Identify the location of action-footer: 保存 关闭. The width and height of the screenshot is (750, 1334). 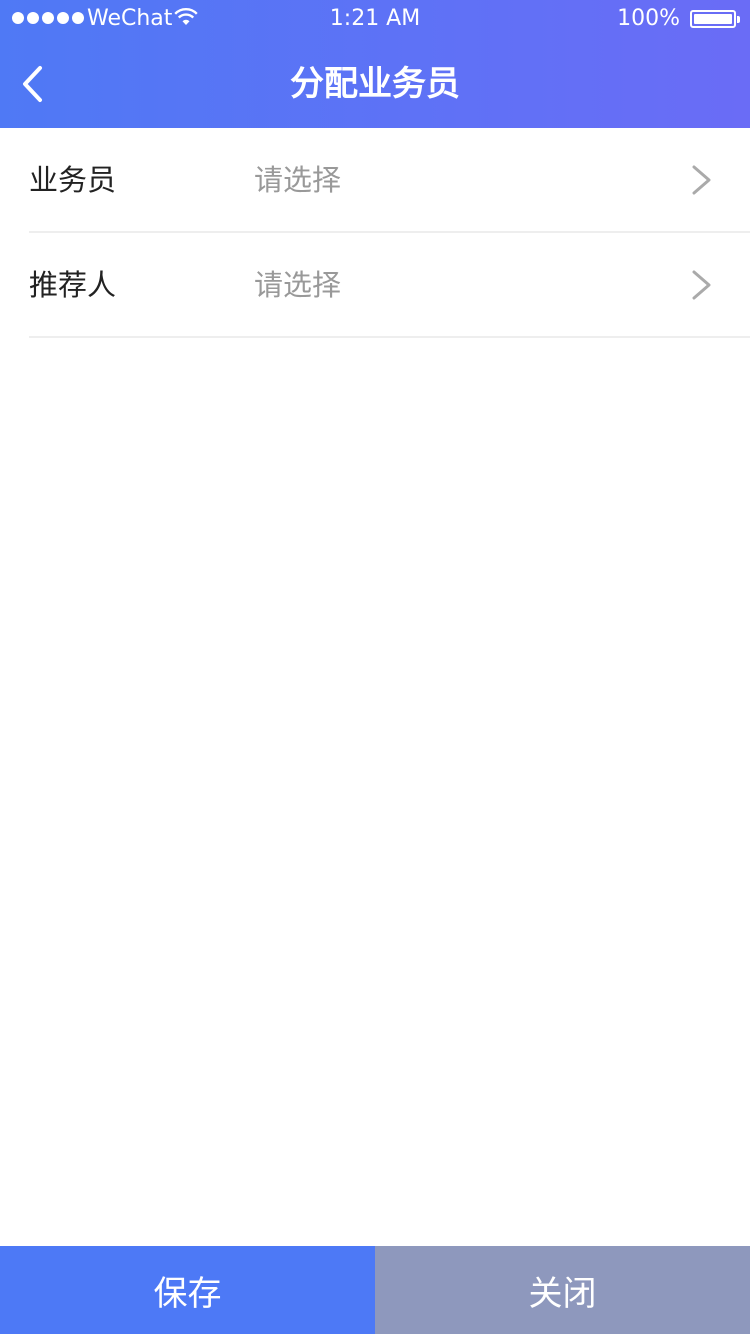
(375, 1290).